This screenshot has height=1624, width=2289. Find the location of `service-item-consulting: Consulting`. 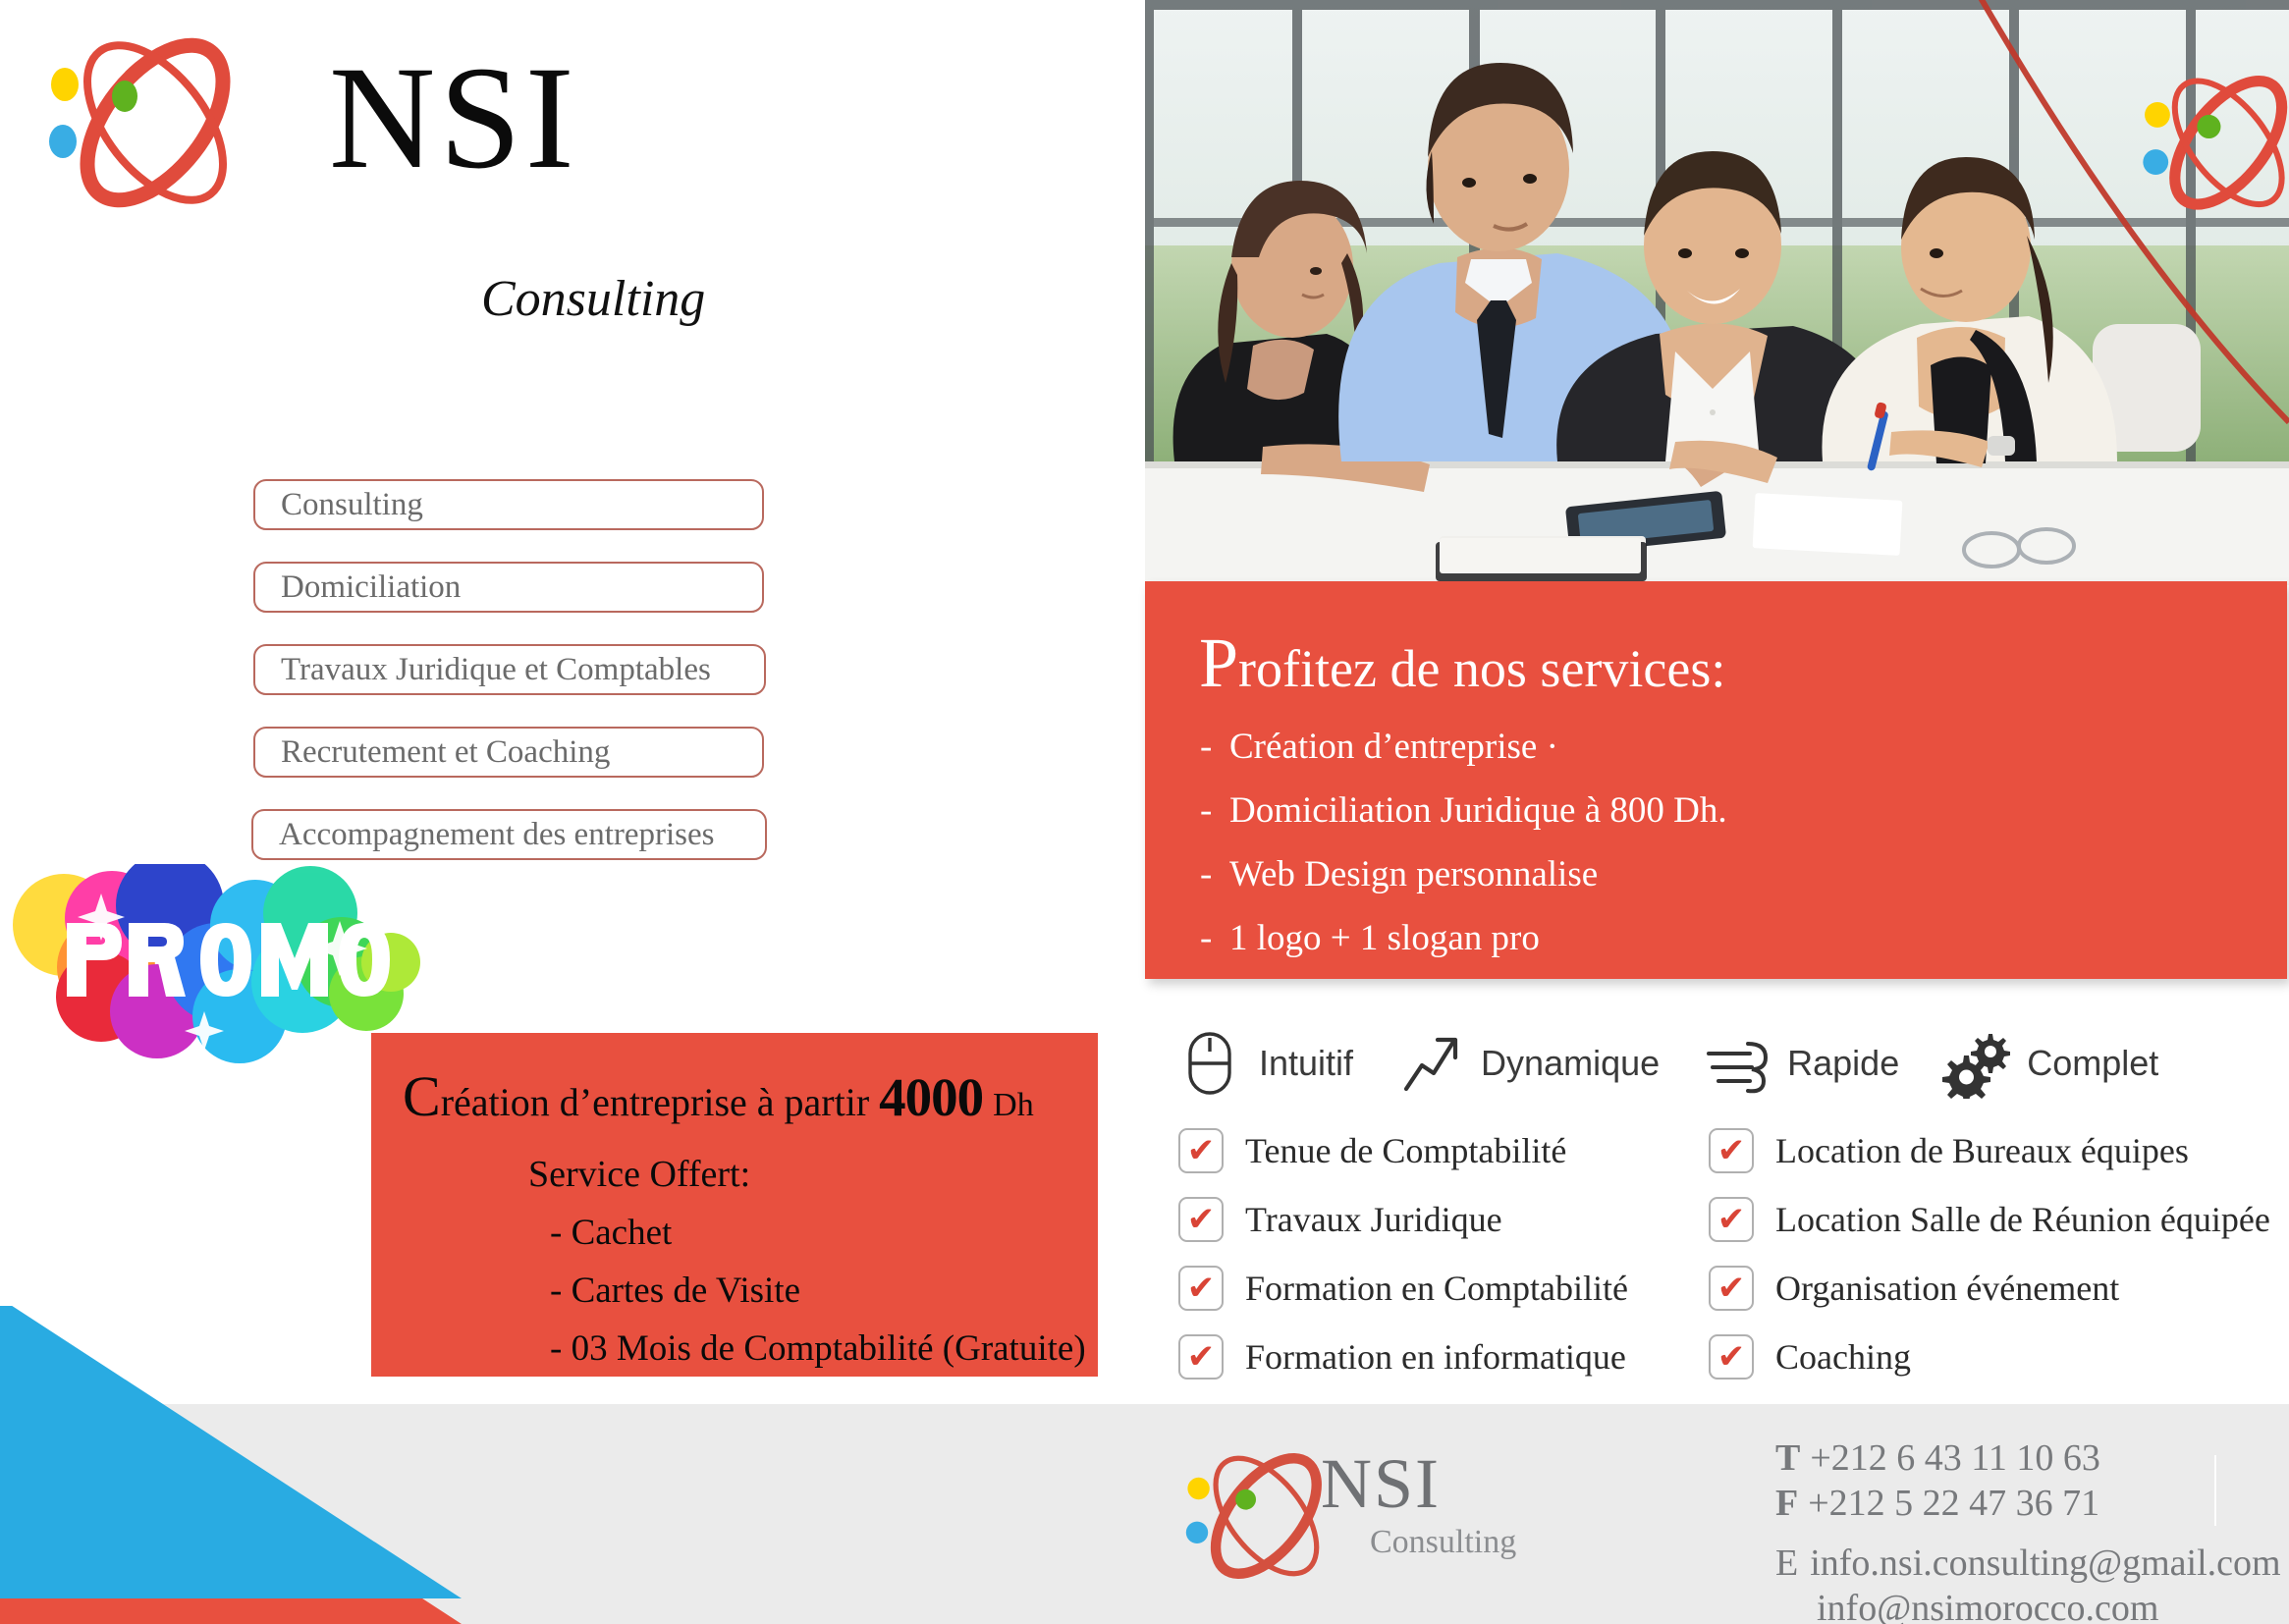

service-item-consulting: Consulting is located at coordinates (508, 504).